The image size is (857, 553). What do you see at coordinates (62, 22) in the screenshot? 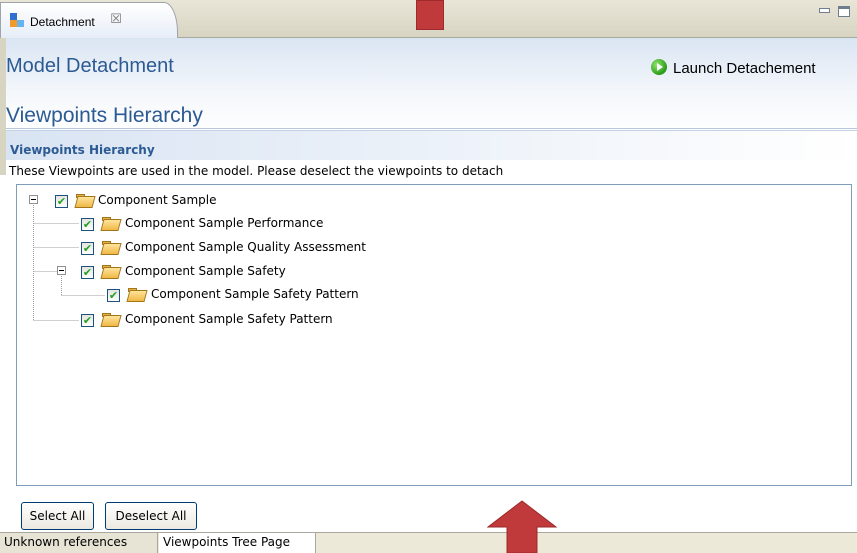
I see `editor-tab-label: Detachment` at bounding box center [62, 22].